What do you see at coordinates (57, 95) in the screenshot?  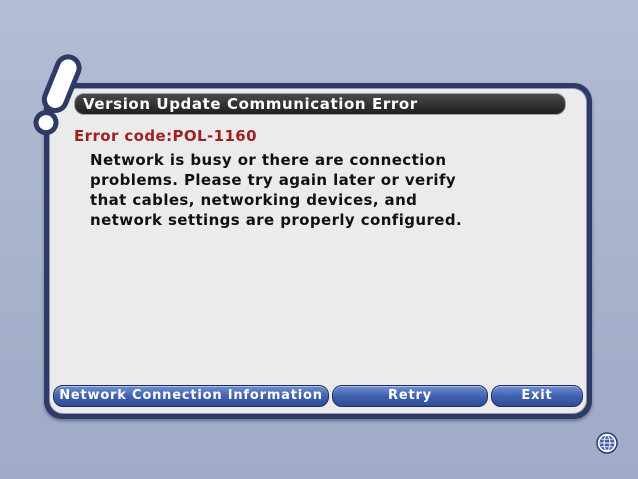 I see `exclamation-icon` at bounding box center [57, 95].